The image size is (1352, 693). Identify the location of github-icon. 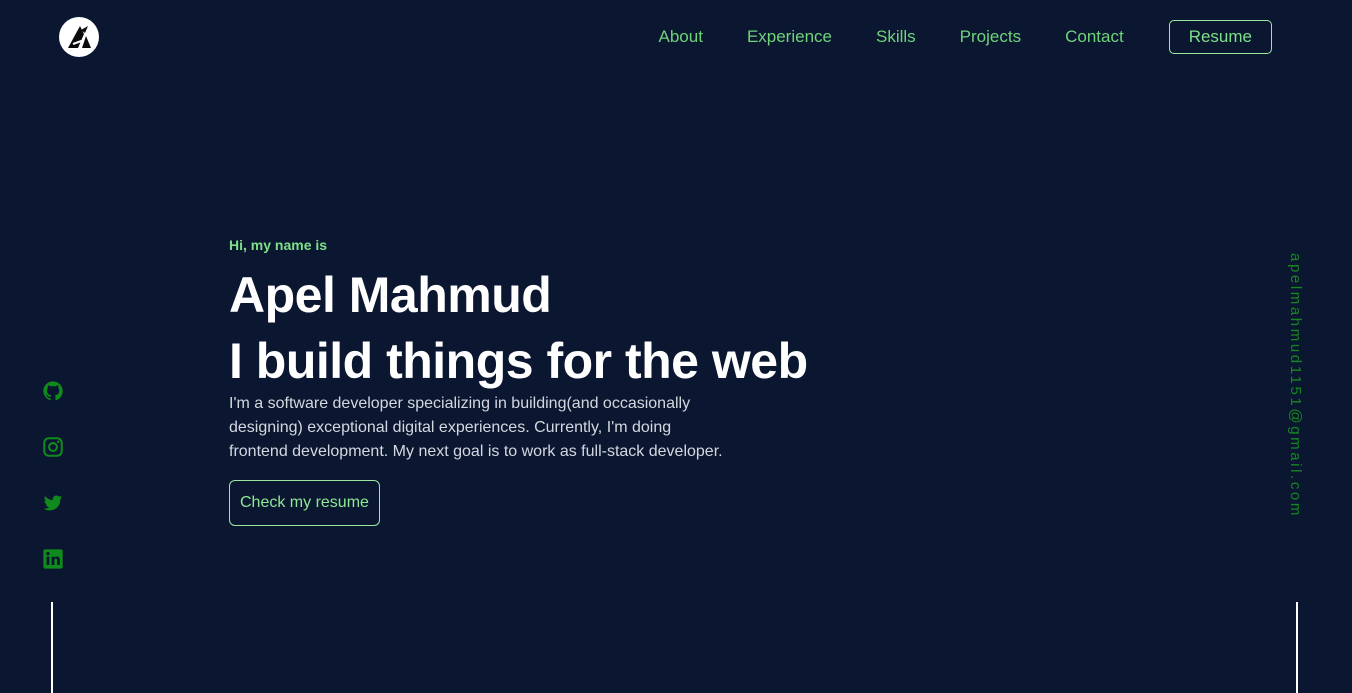
(53, 391).